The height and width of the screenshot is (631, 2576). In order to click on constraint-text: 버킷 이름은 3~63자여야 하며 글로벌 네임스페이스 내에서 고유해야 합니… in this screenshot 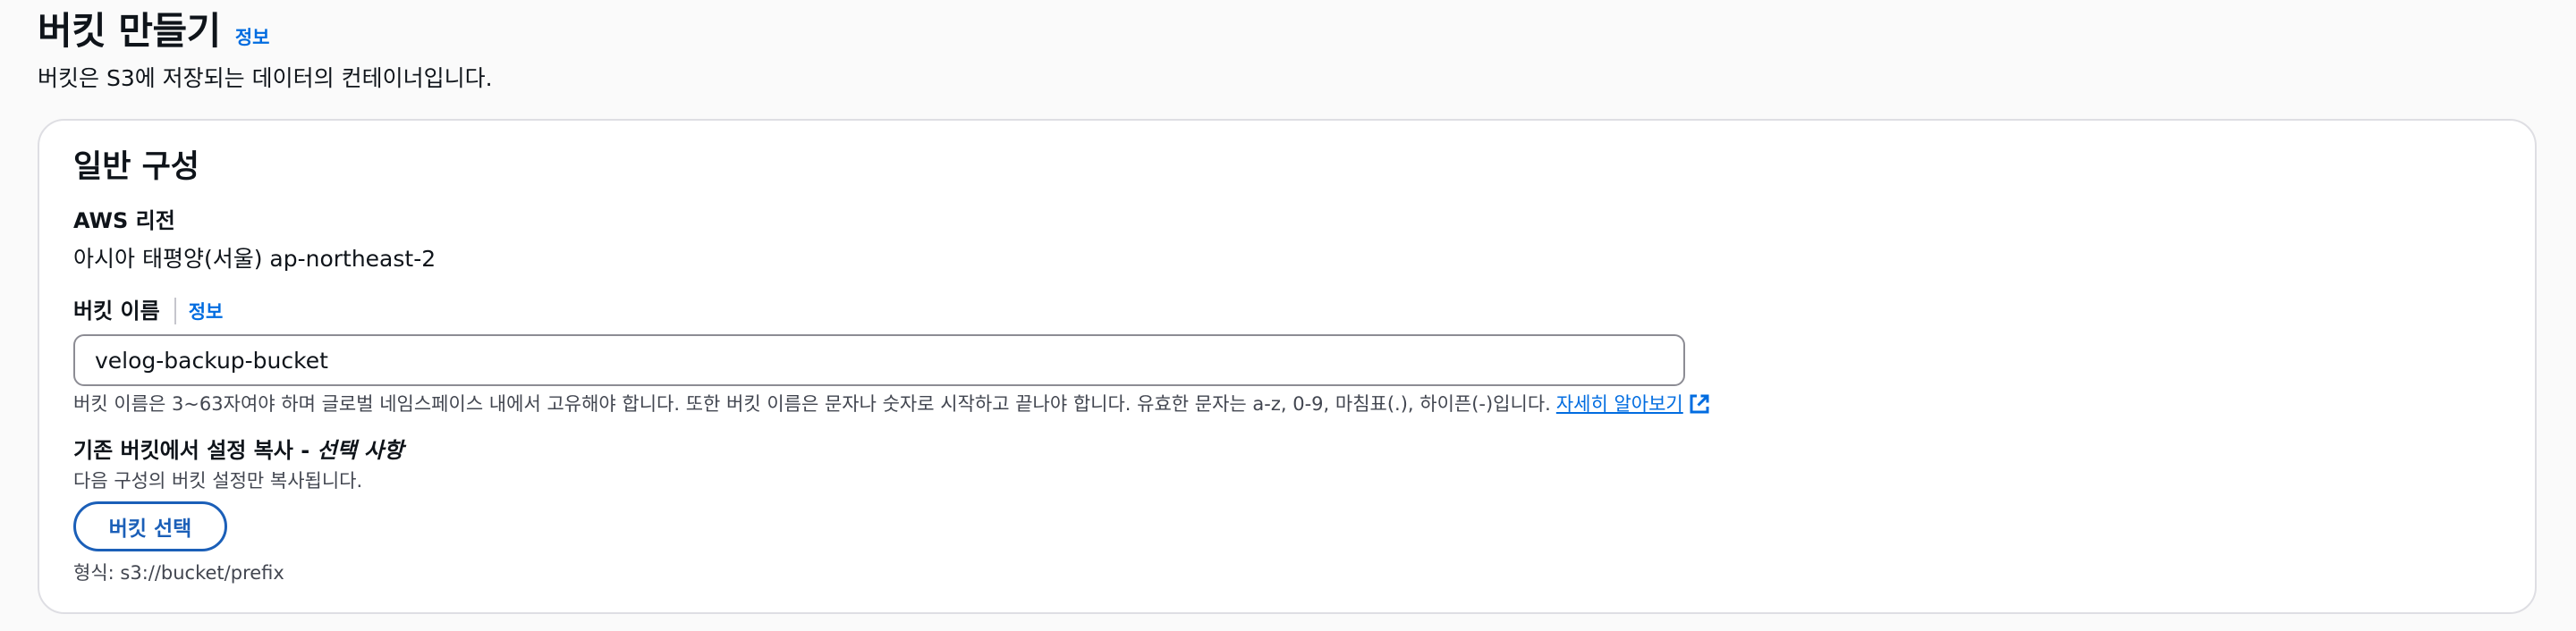, I will do `click(812, 404)`.